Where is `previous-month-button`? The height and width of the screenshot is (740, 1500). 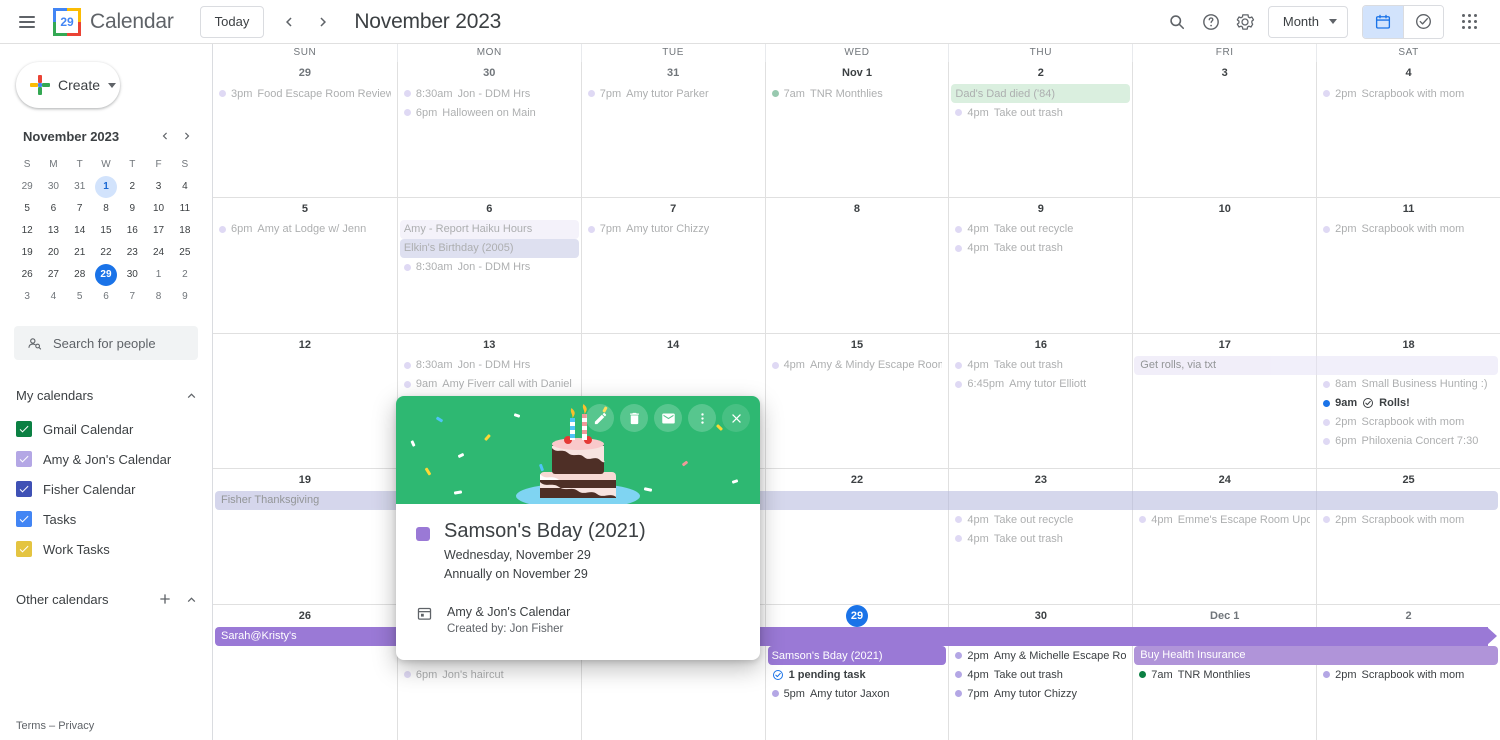
previous-month-button is located at coordinates (289, 22).